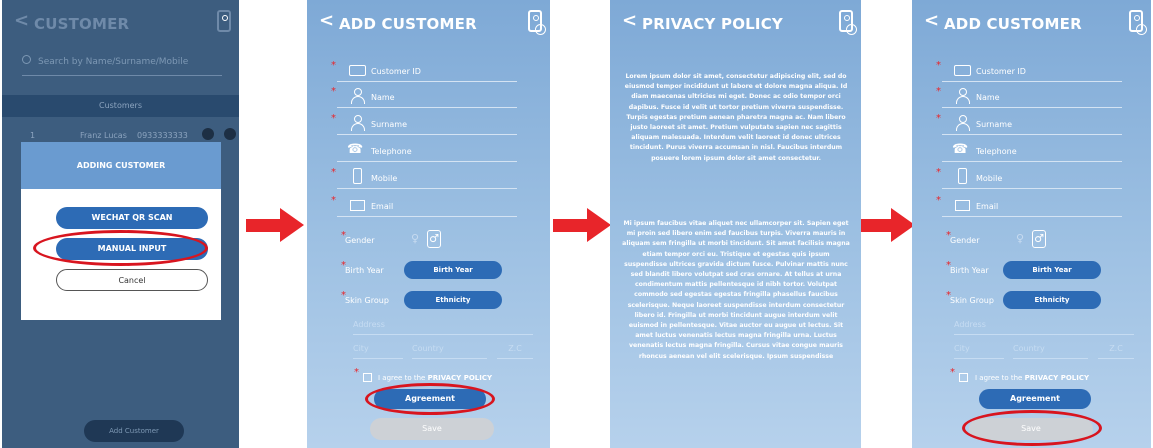  I want to click on table-row: 1 Franz Lucas 0933333333, so click(120, 133).